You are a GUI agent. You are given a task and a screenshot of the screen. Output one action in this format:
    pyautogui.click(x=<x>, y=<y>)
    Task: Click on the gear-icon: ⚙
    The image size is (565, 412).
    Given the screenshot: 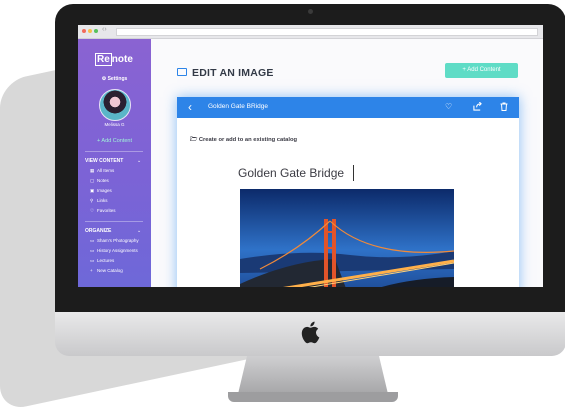 What is the action you would take?
    pyautogui.click(x=104, y=79)
    